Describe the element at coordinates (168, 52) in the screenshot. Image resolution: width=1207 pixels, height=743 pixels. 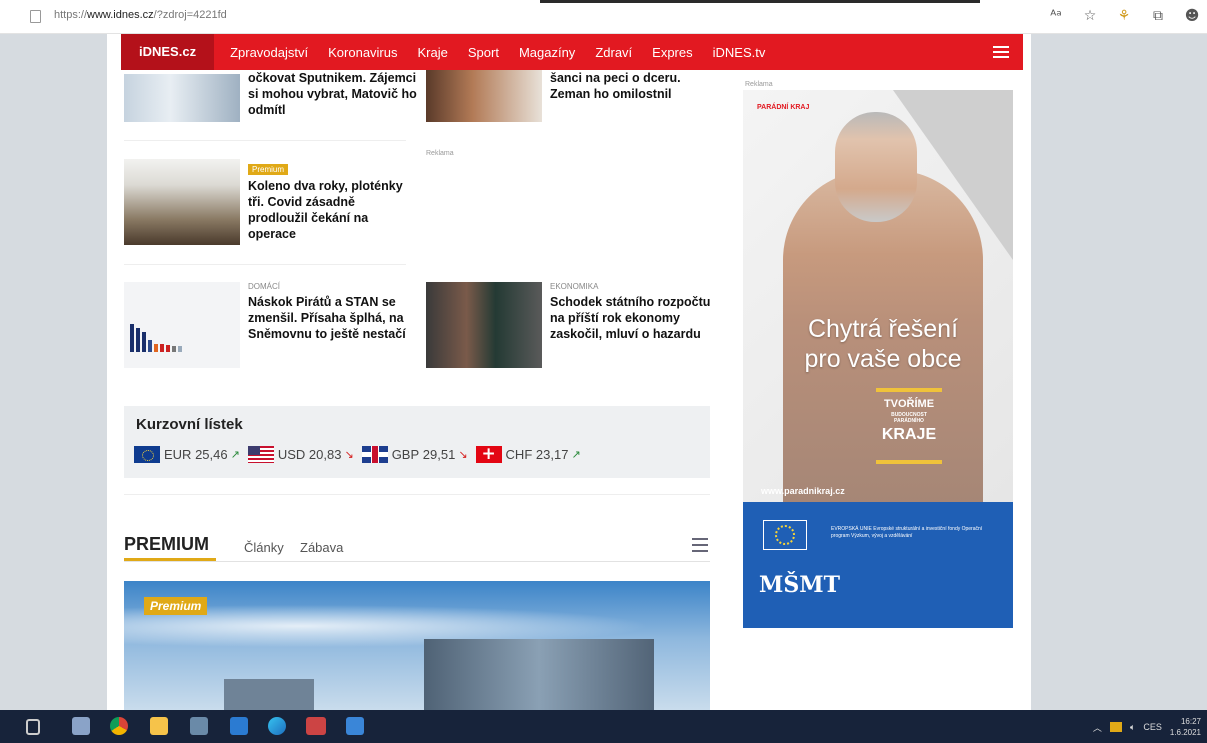
I see `site-logo: iDNES.cz` at that location.